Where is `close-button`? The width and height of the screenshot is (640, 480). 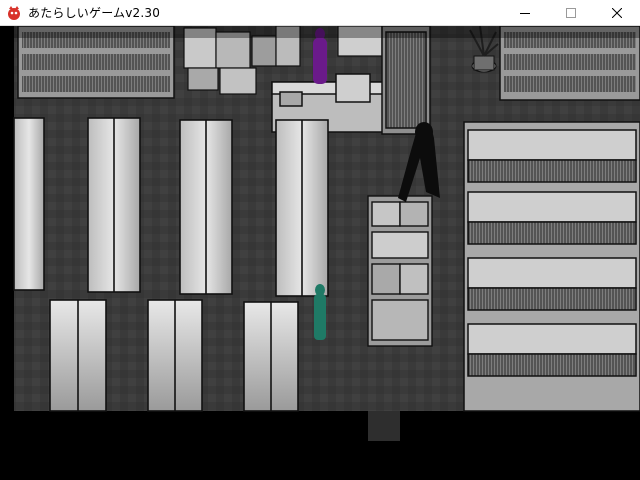
close-button is located at coordinates (617, 13).